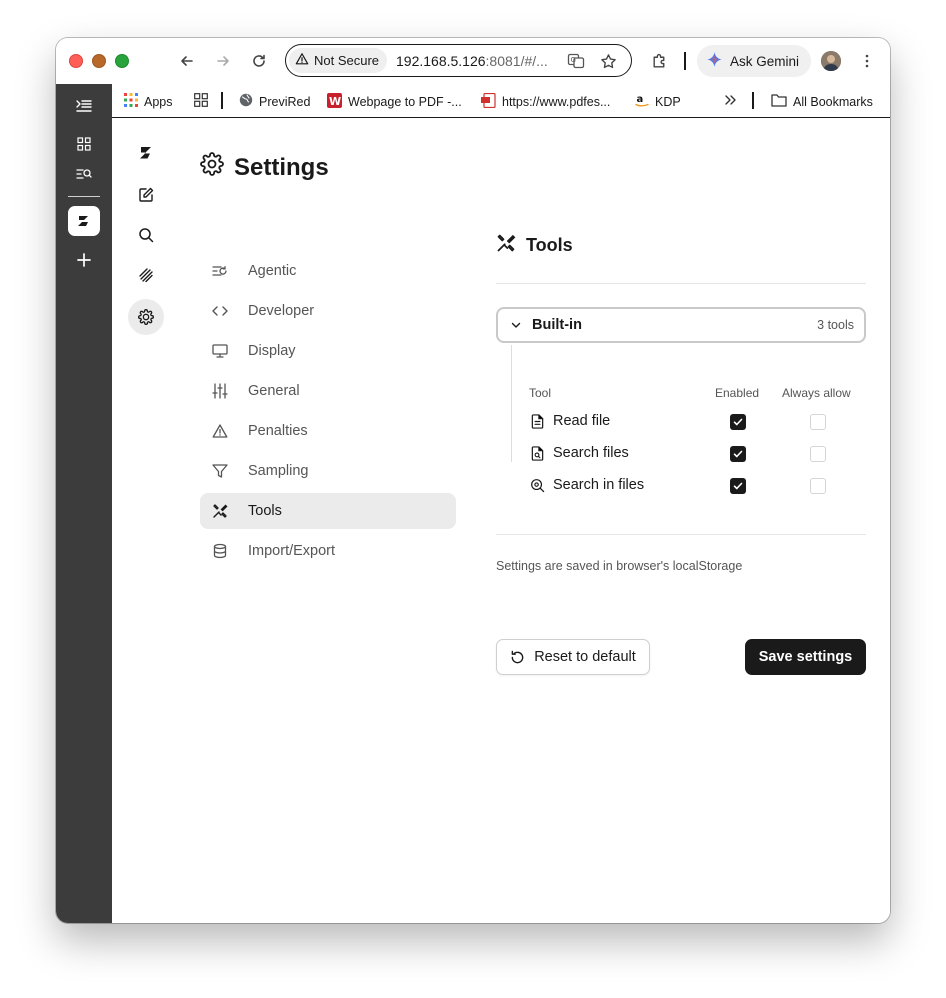  What do you see at coordinates (822, 101) in the screenshot?
I see `all-bookmarks-button: All Bookmarks` at bounding box center [822, 101].